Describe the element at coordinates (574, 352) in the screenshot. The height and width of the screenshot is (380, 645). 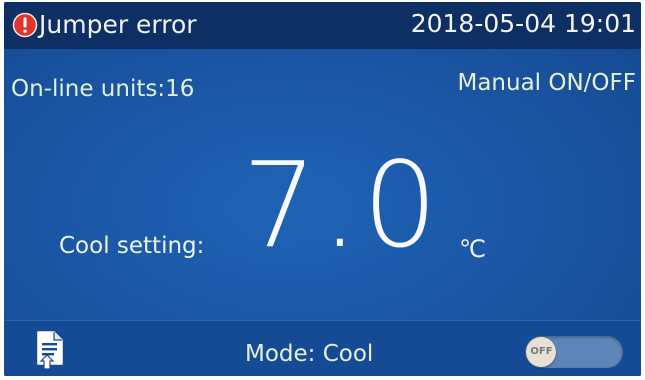
I see `power-toggle: OFF` at that location.